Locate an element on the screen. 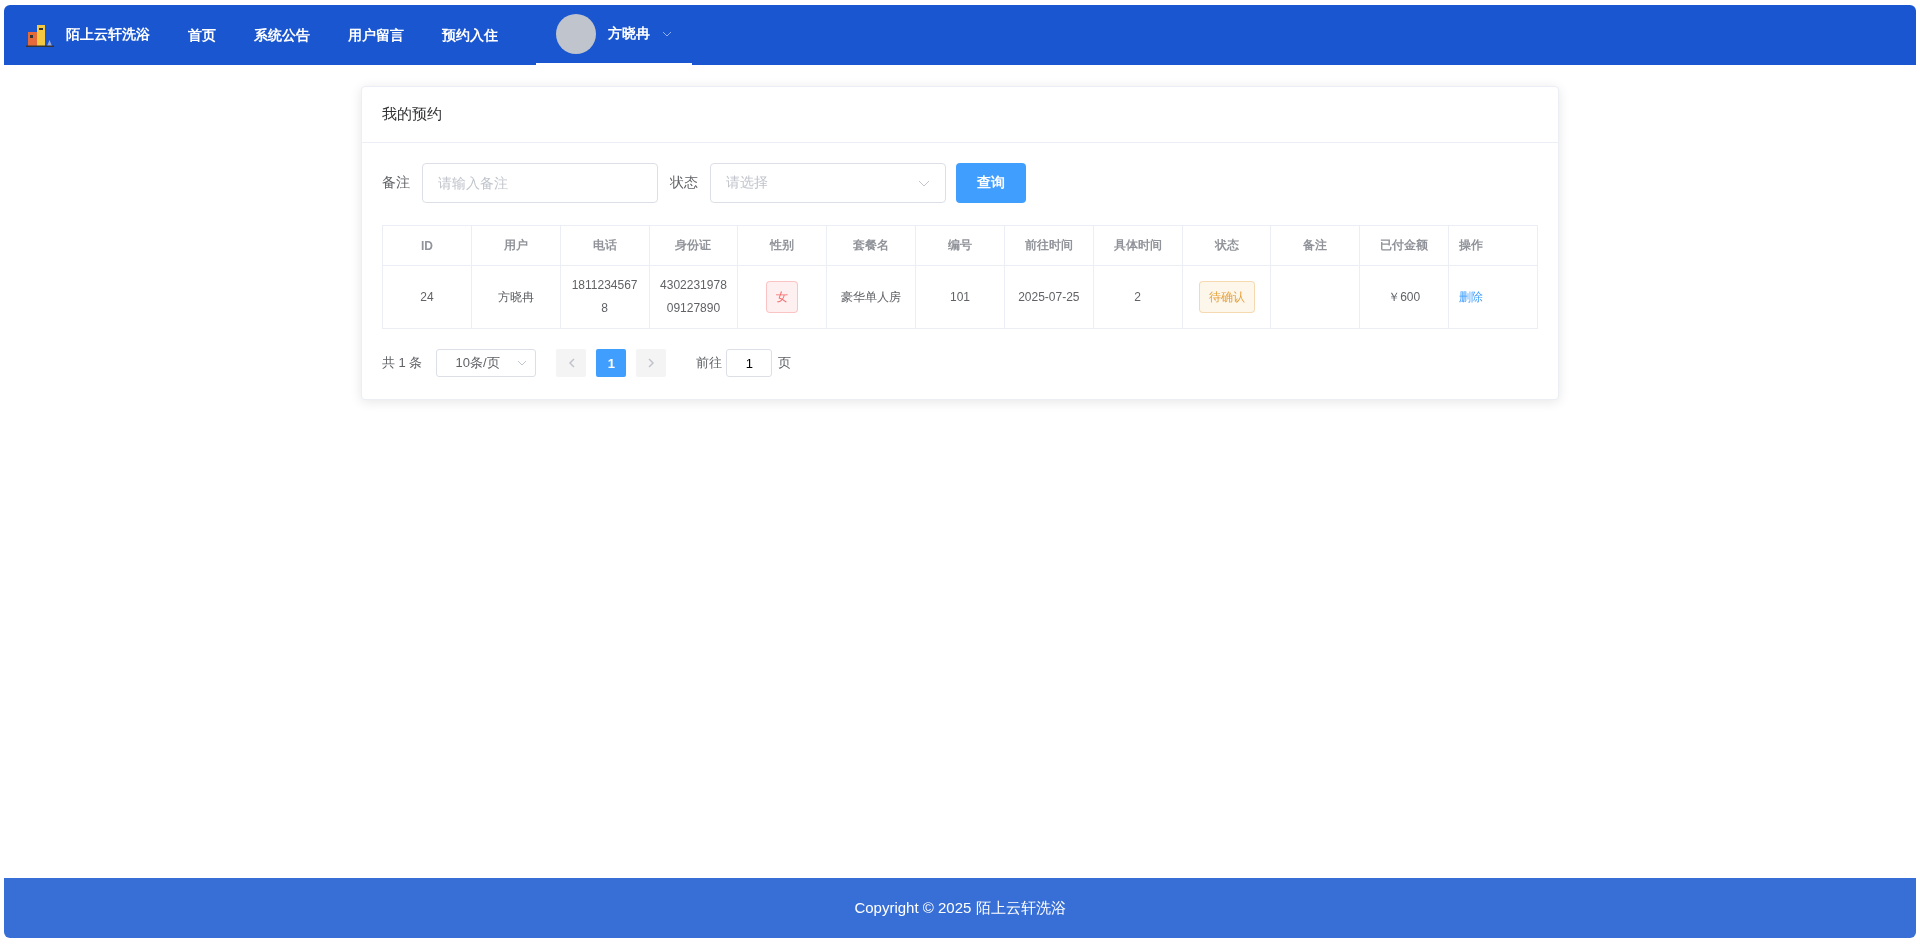  next-page-button is located at coordinates (651, 363).